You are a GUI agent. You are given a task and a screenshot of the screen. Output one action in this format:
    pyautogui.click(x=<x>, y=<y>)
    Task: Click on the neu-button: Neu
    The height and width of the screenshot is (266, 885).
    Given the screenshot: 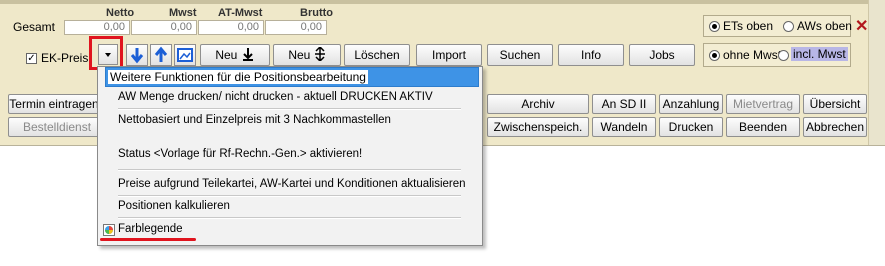 What is the action you would take?
    pyautogui.click(x=235, y=55)
    